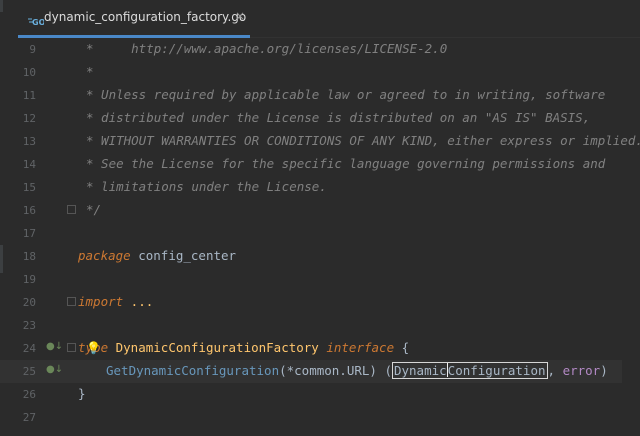 This screenshot has height=436, width=640. What do you see at coordinates (240, 16) in the screenshot?
I see `close-icon: ×` at bounding box center [240, 16].